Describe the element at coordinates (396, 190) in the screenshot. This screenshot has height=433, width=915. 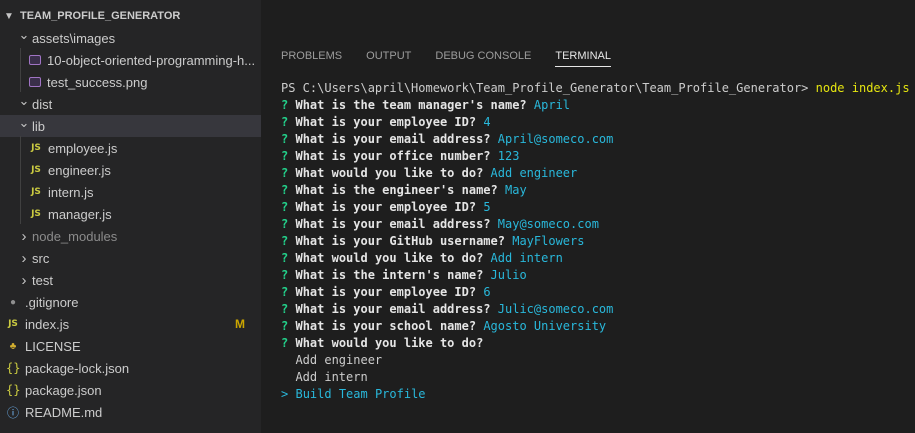
I see `question-text: What is the engineer's name?` at that location.